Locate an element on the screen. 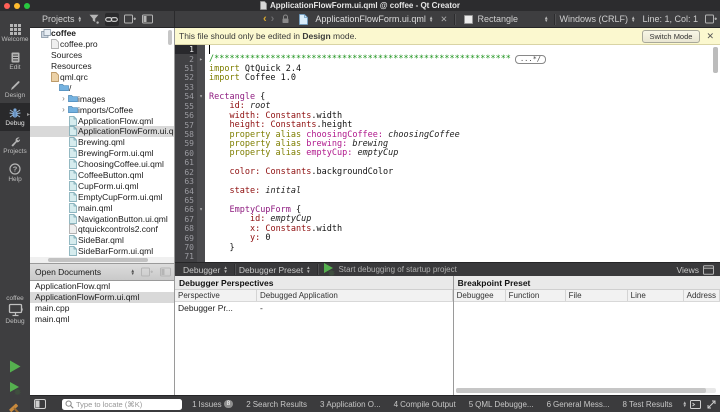  open-documents-title: Open Documents is located at coordinates (68, 272).